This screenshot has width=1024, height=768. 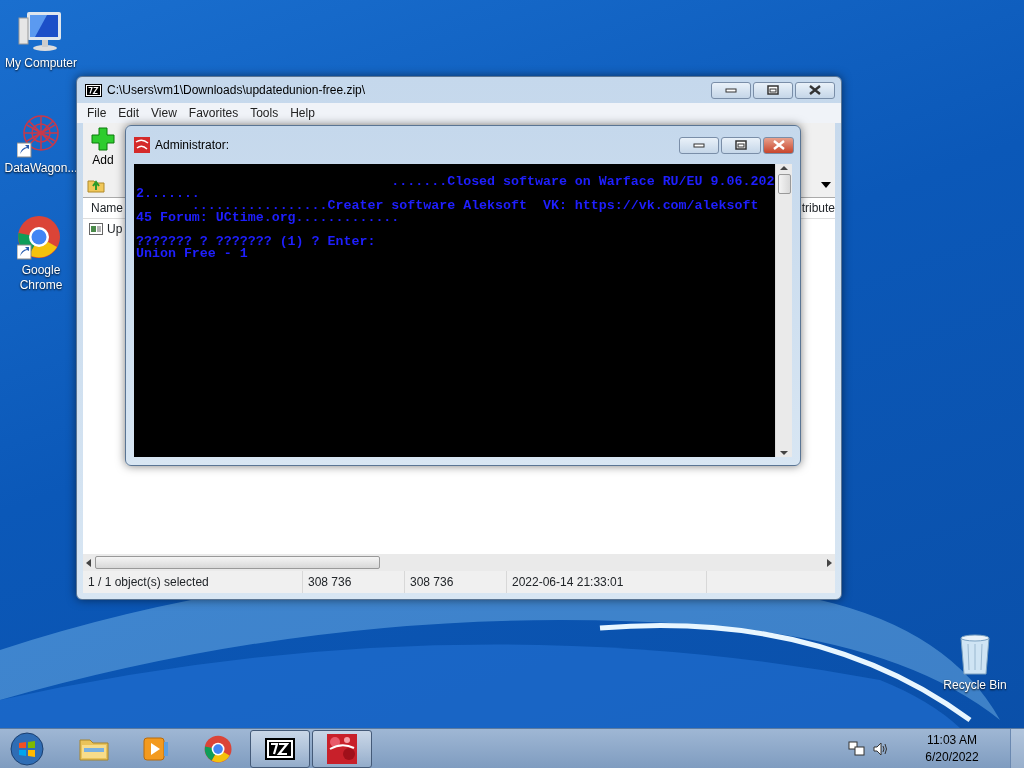 What do you see at coordinates (103, 139) in the screenshot?
I see `plus-icon` at bounding box center [103, 139].